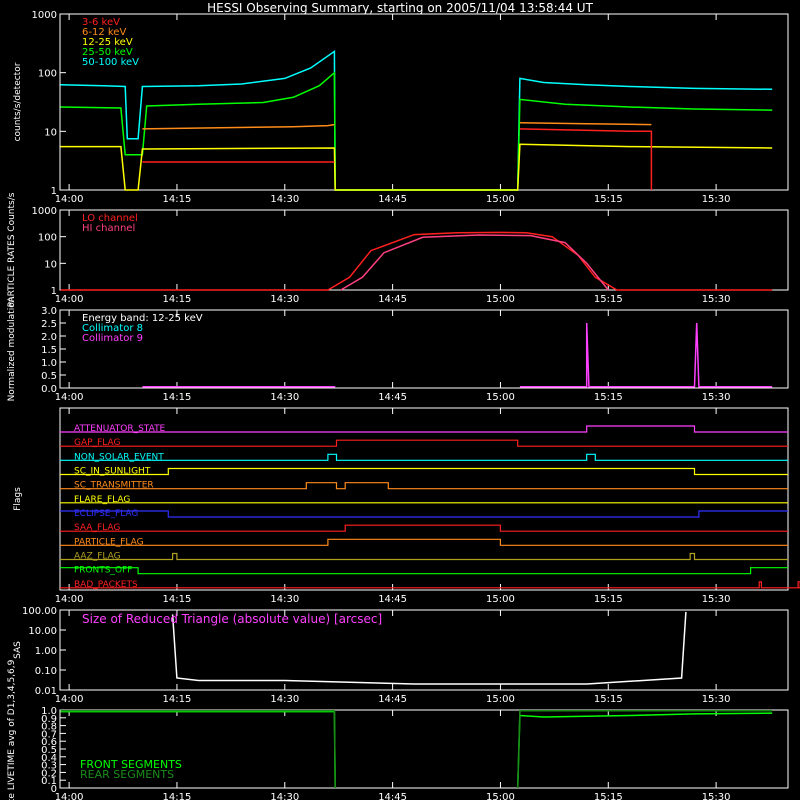 This screenshot has width=800, height=800. Describe the element at coordinates (177, 299) in the screenshot. I see `particle-xtick-label-1: 14:15` at that location.